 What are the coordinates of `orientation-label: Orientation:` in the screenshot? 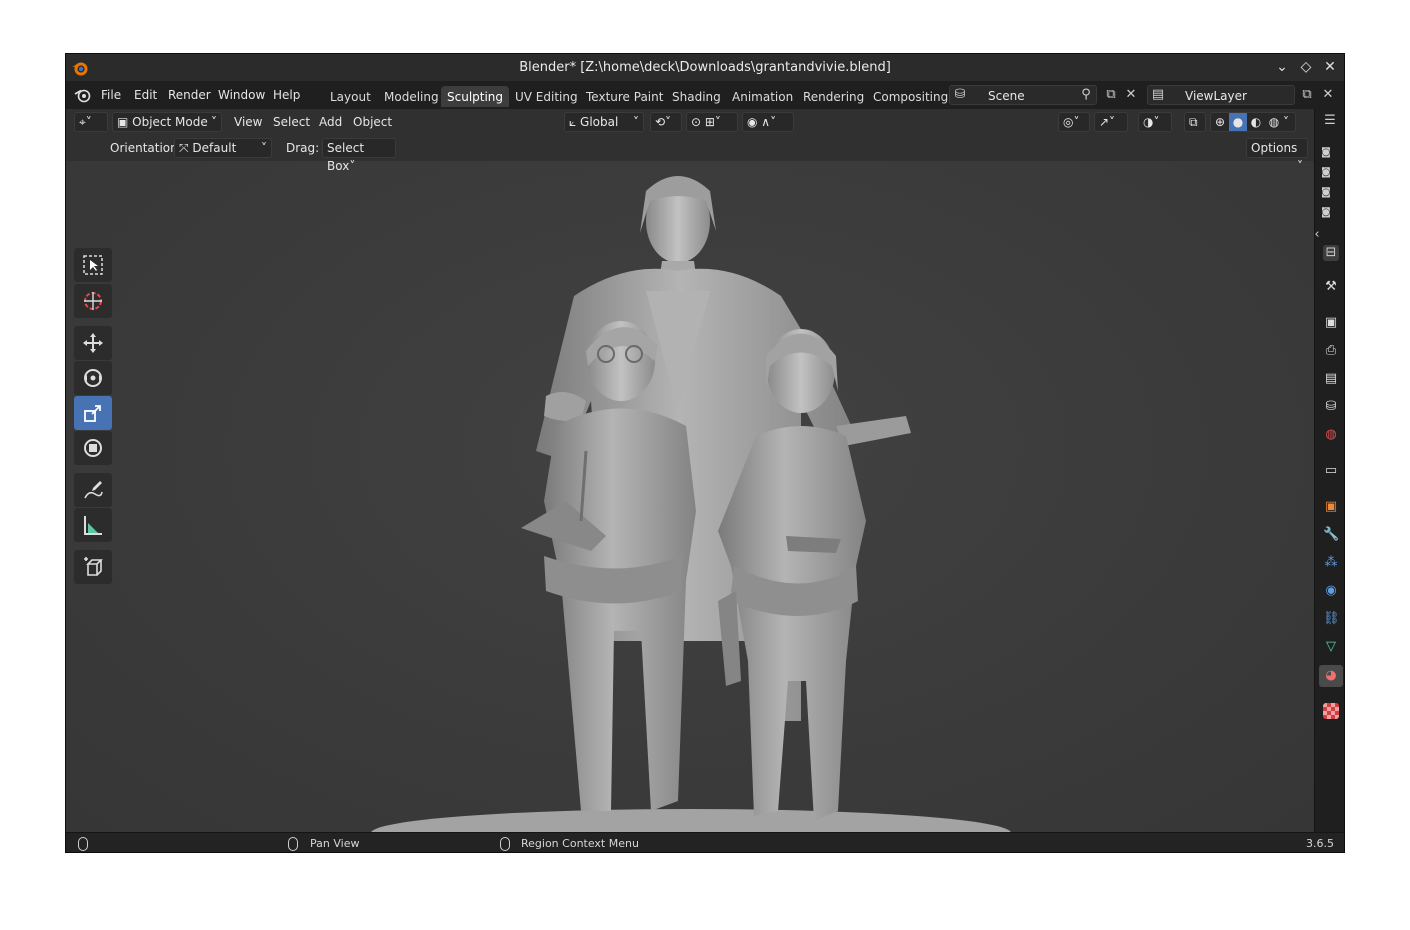 It's located at (146, 148).